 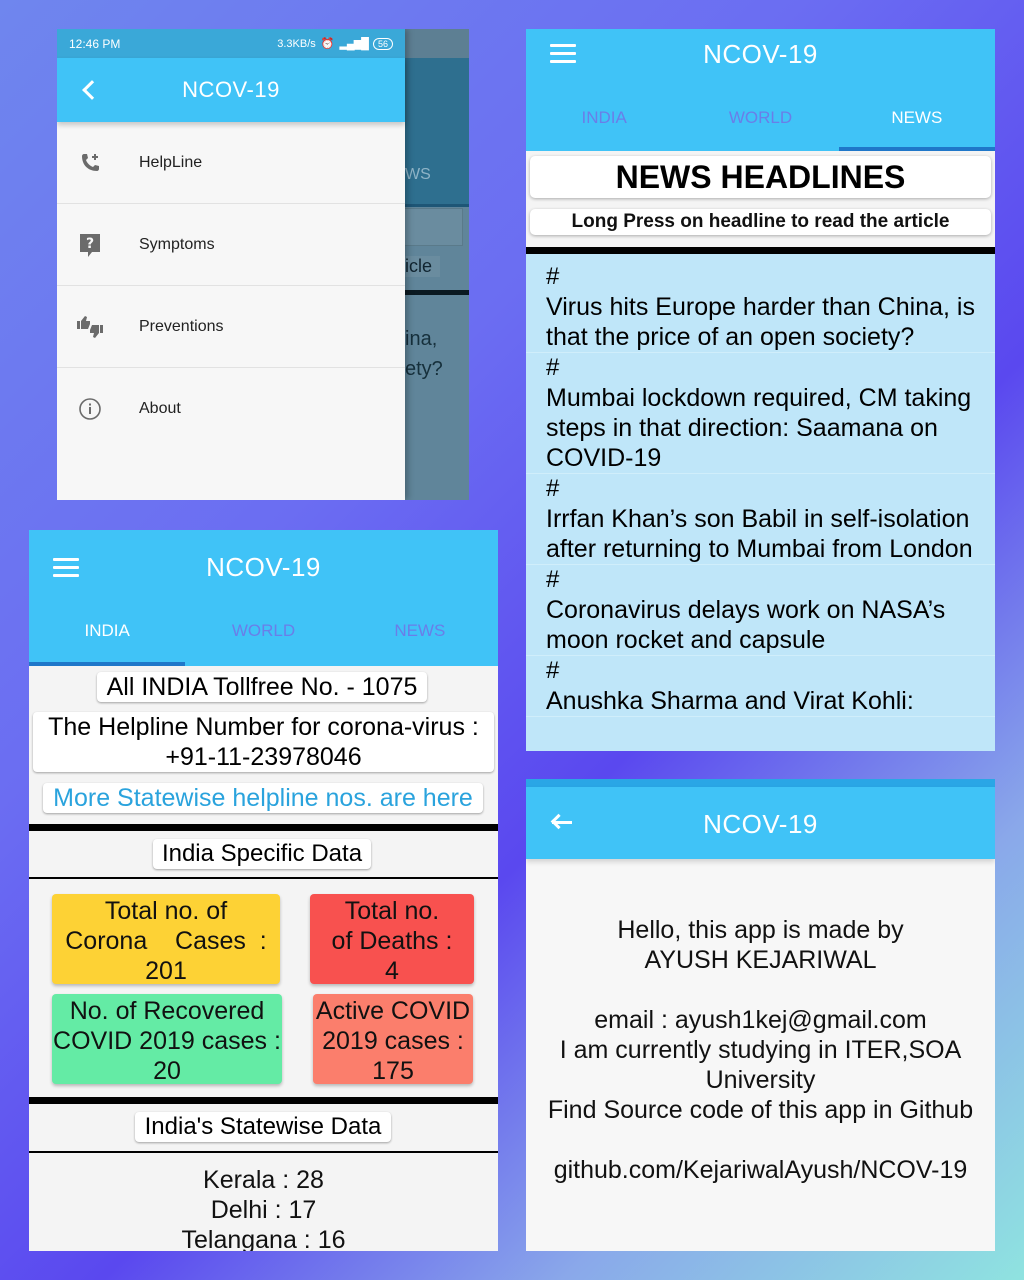 I want to click on recovered-card: No. of Recovered COVID 2019 cases : 20, so click(x=167, y=1039).